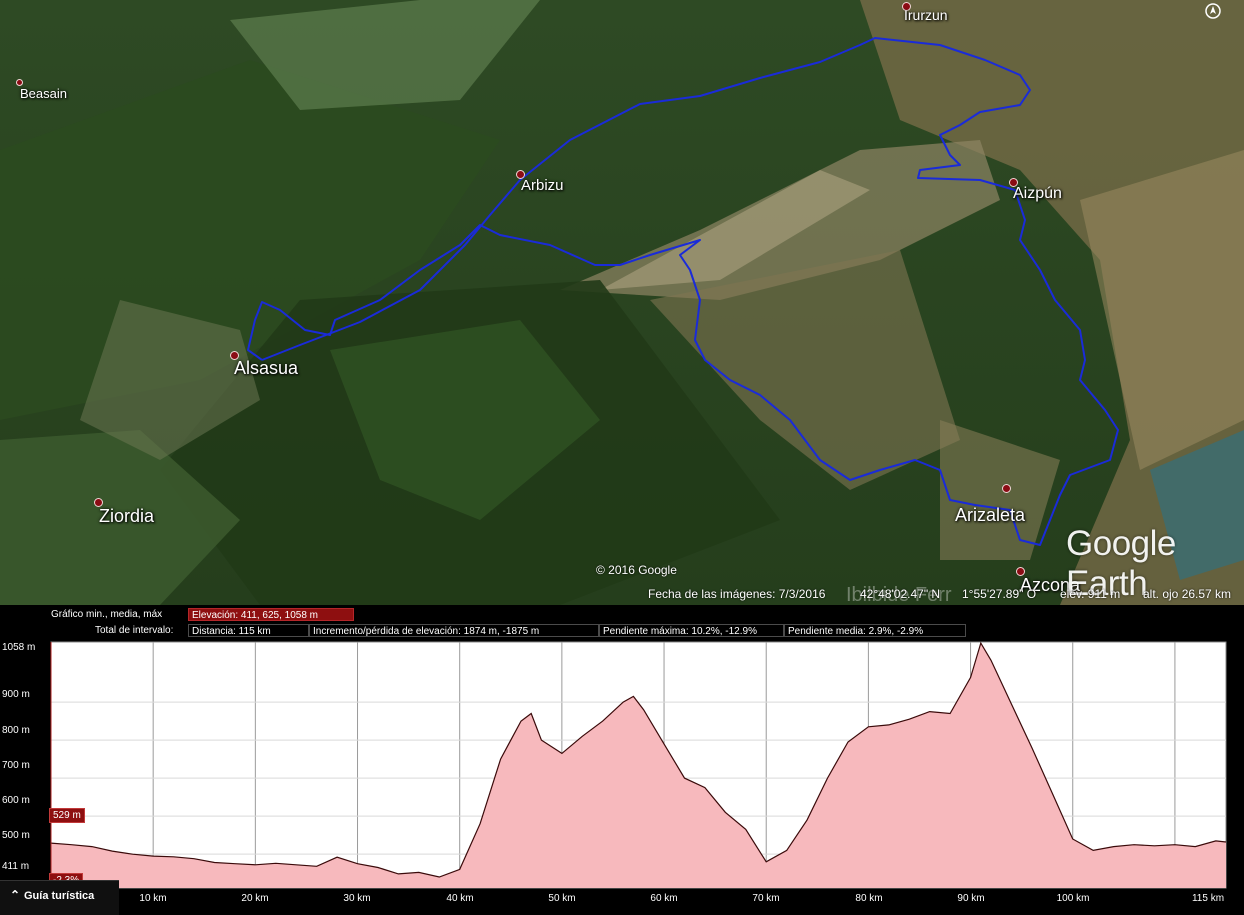 Image resolution: width=1244 pixels, height=915 pixels. What do you see at coordinates (16, 800) in the screenshot?
I see `y-tick-label: 600 m` at bounding box center [16, 800].